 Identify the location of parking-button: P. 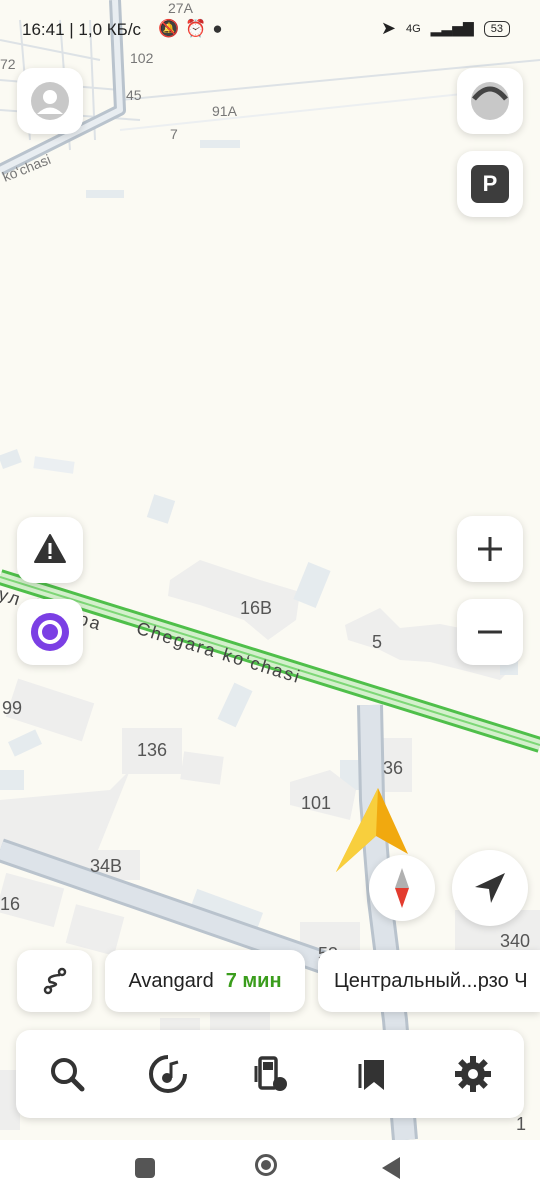
(490, 184).